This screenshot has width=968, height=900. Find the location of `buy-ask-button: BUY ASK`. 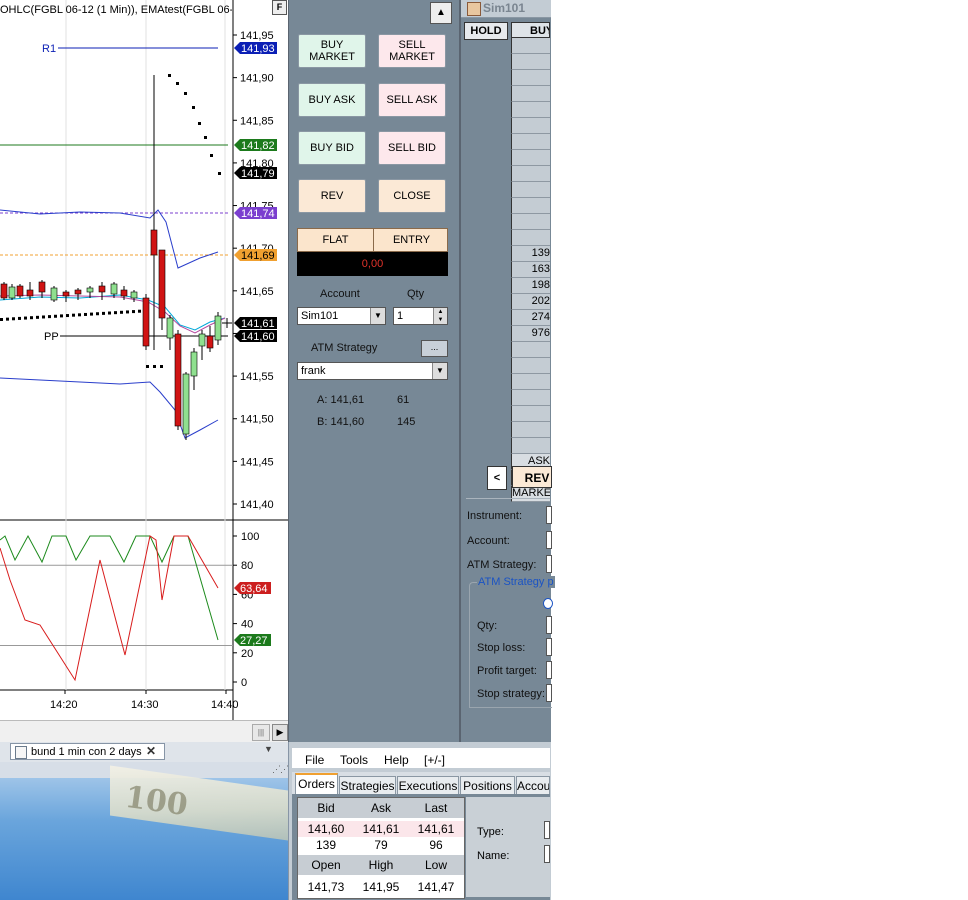

buy-ask-button: BUY ASK is located at coordinates (332, 100).